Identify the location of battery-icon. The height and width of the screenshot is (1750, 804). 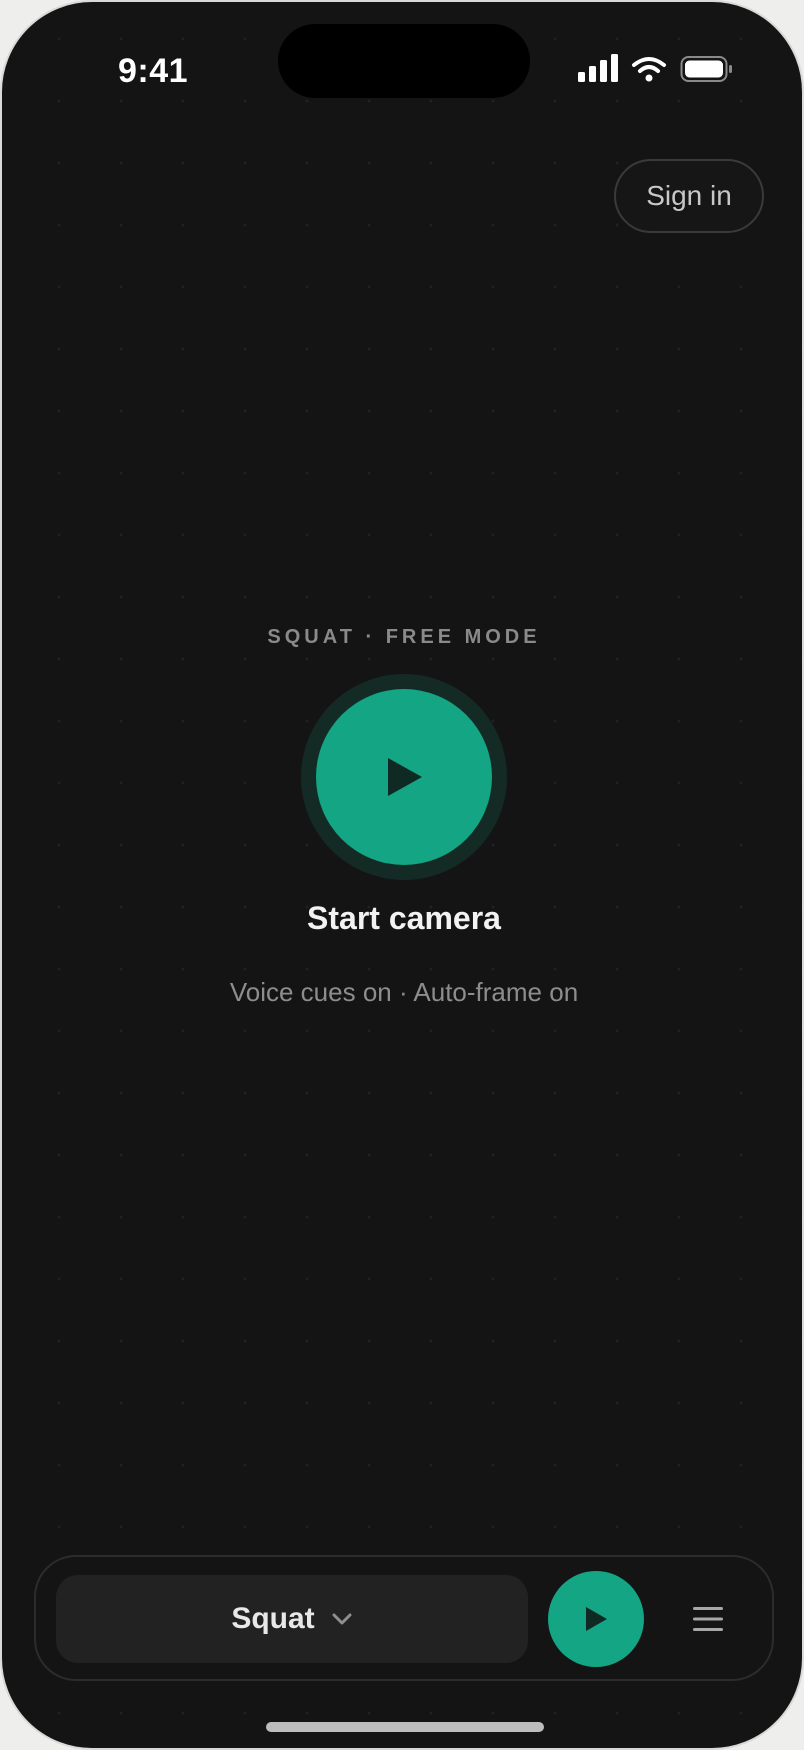
(706, 69).